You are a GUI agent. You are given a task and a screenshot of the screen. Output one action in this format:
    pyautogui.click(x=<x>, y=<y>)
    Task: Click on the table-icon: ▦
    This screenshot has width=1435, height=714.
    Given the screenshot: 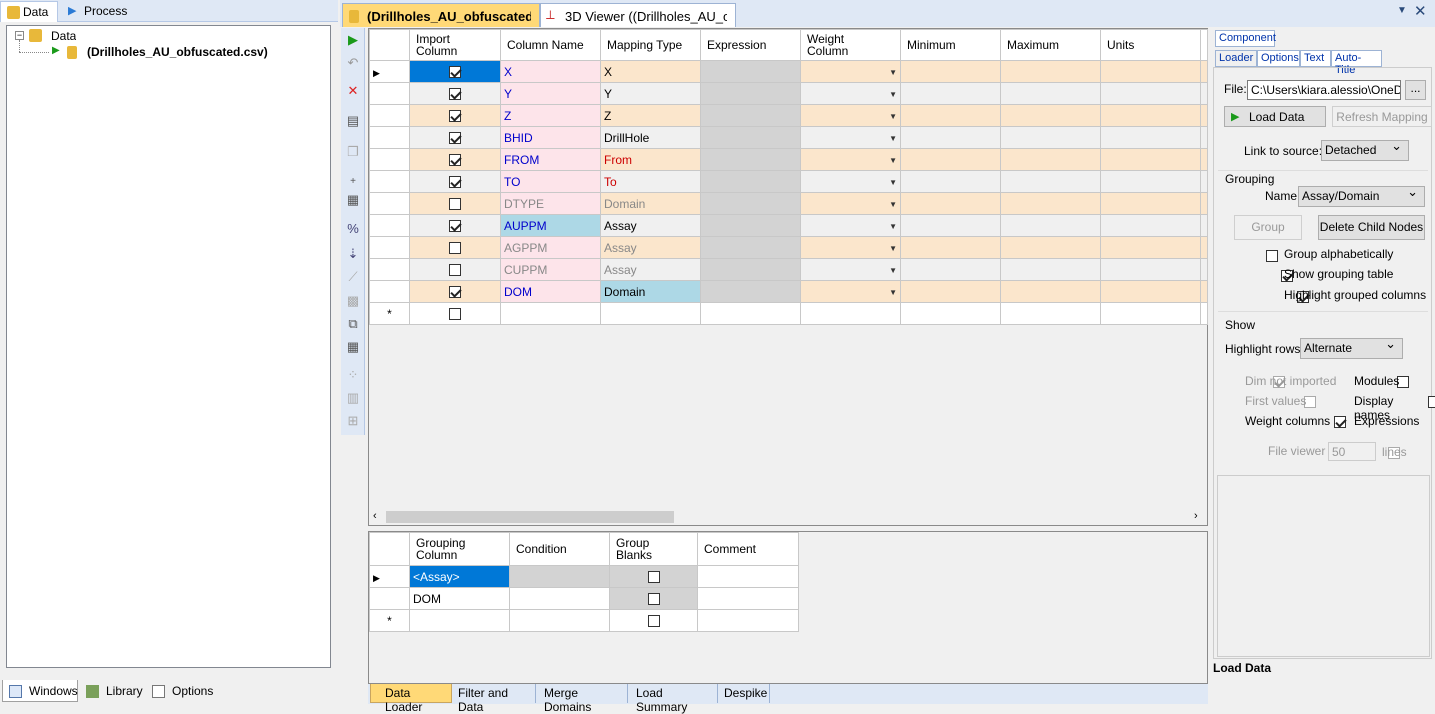 What is the action you would take?
    pyautogui.click(x=353, y=347)
    